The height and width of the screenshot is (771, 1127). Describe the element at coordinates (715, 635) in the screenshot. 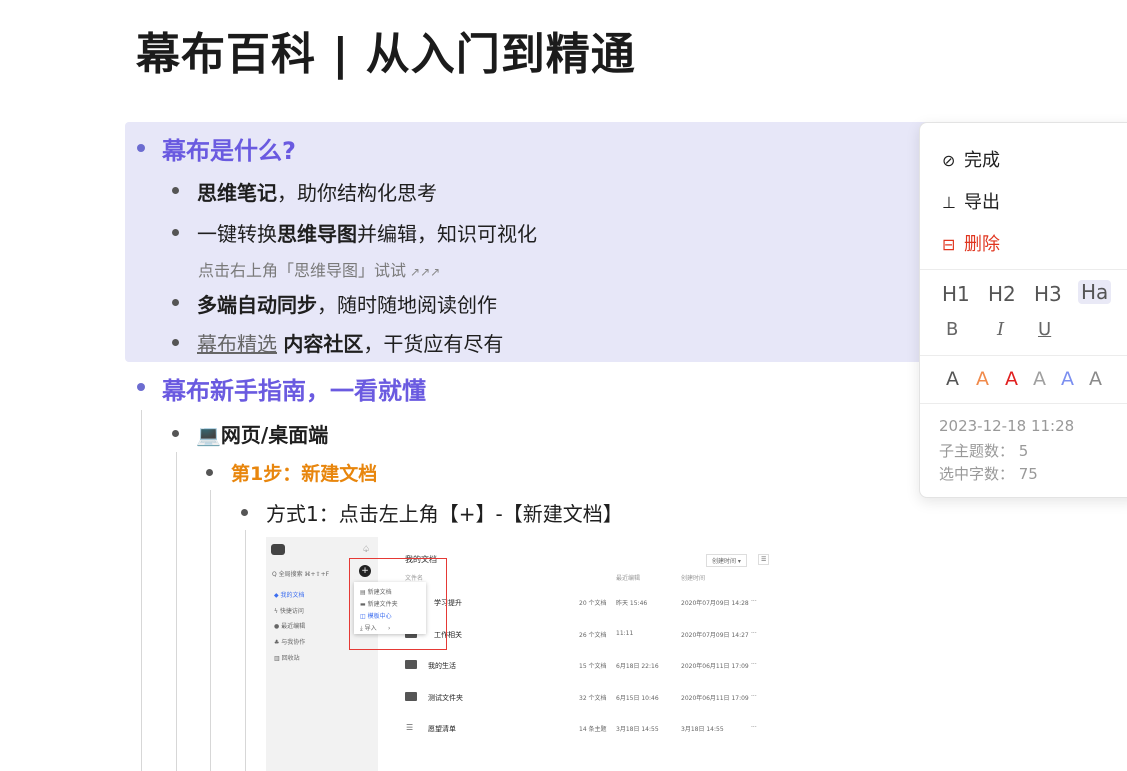

I see `row-created: 2020年07月09日 14:27` at that location.